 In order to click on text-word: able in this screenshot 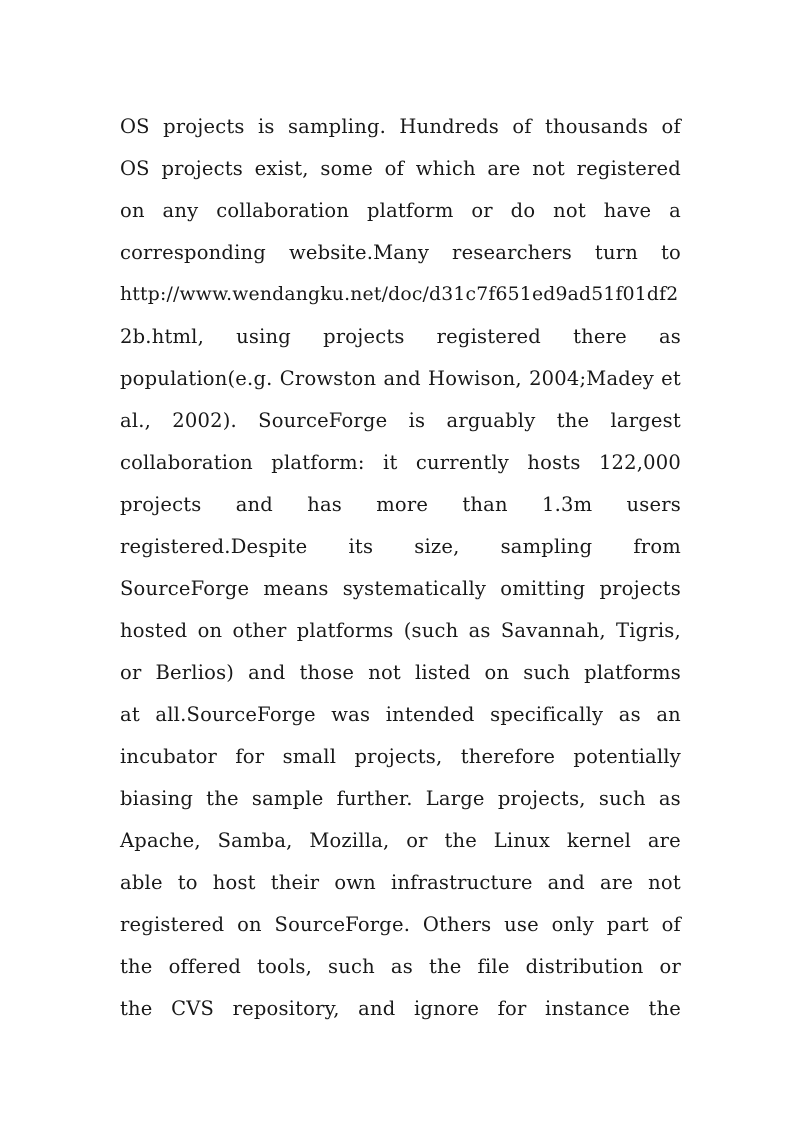, I will do `click(141, 882)`.